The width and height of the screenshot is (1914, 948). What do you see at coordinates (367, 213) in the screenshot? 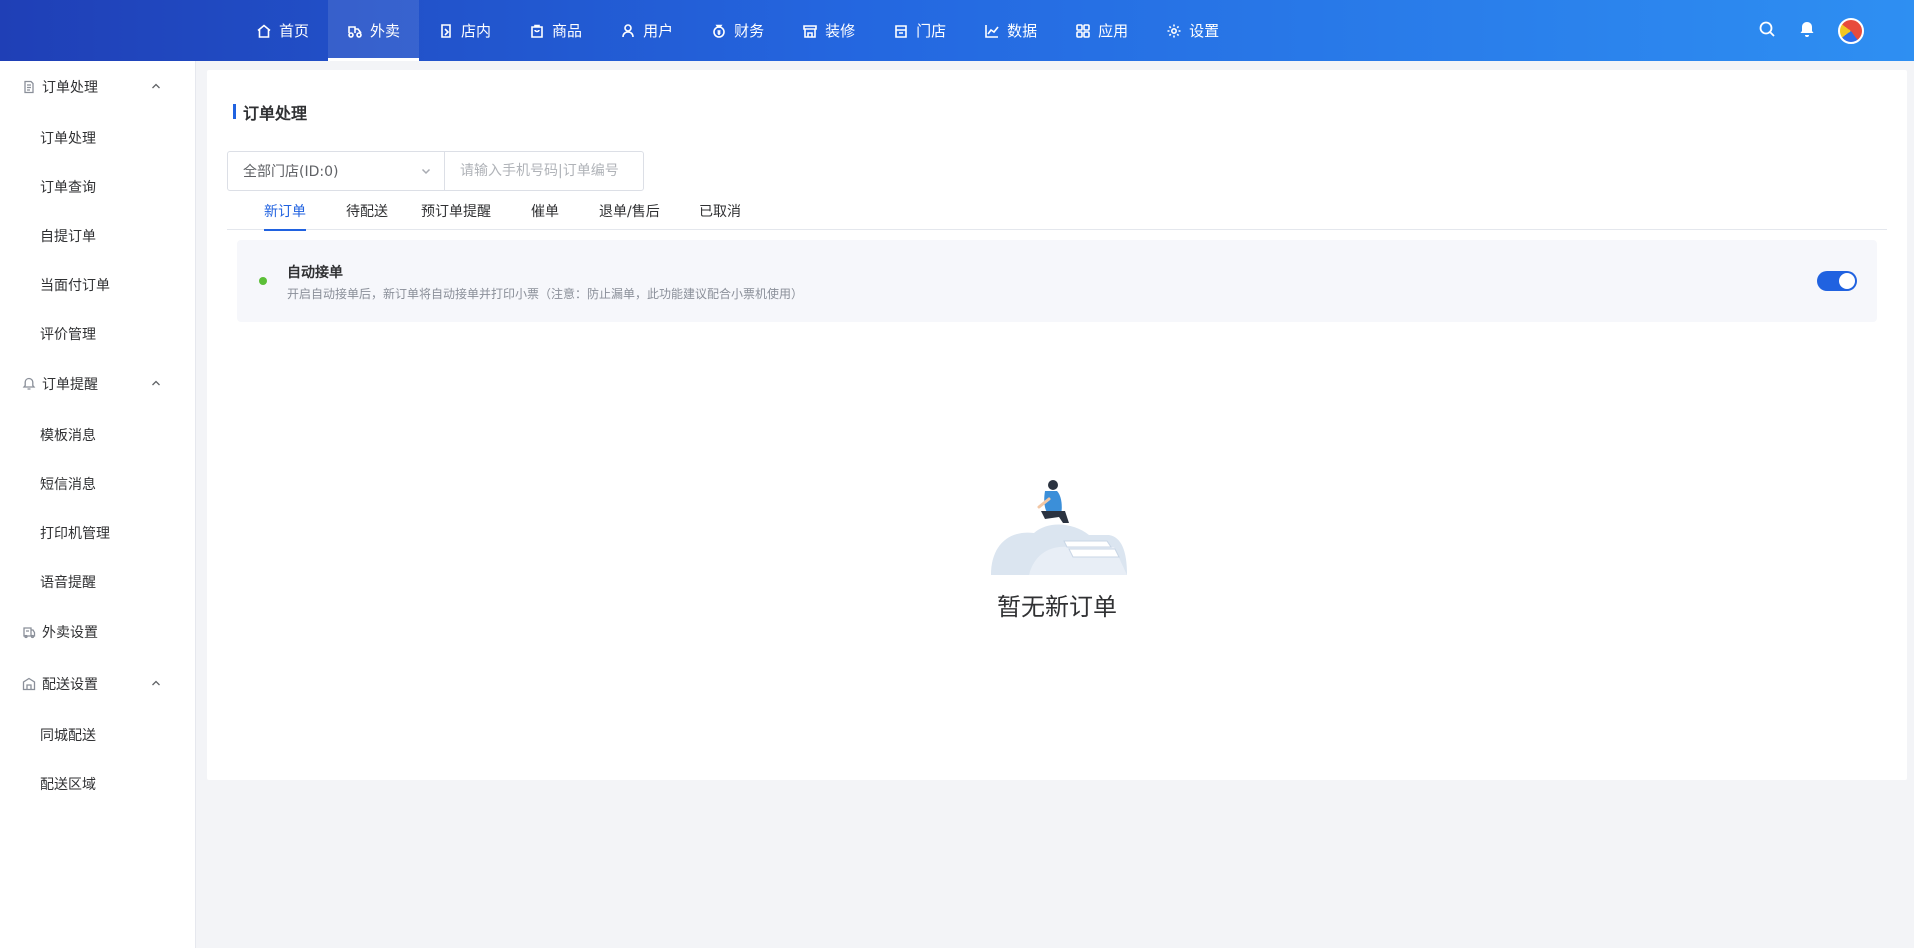
I see `tab-pending-delivery: 待配送` at bounding box center [367, 213].